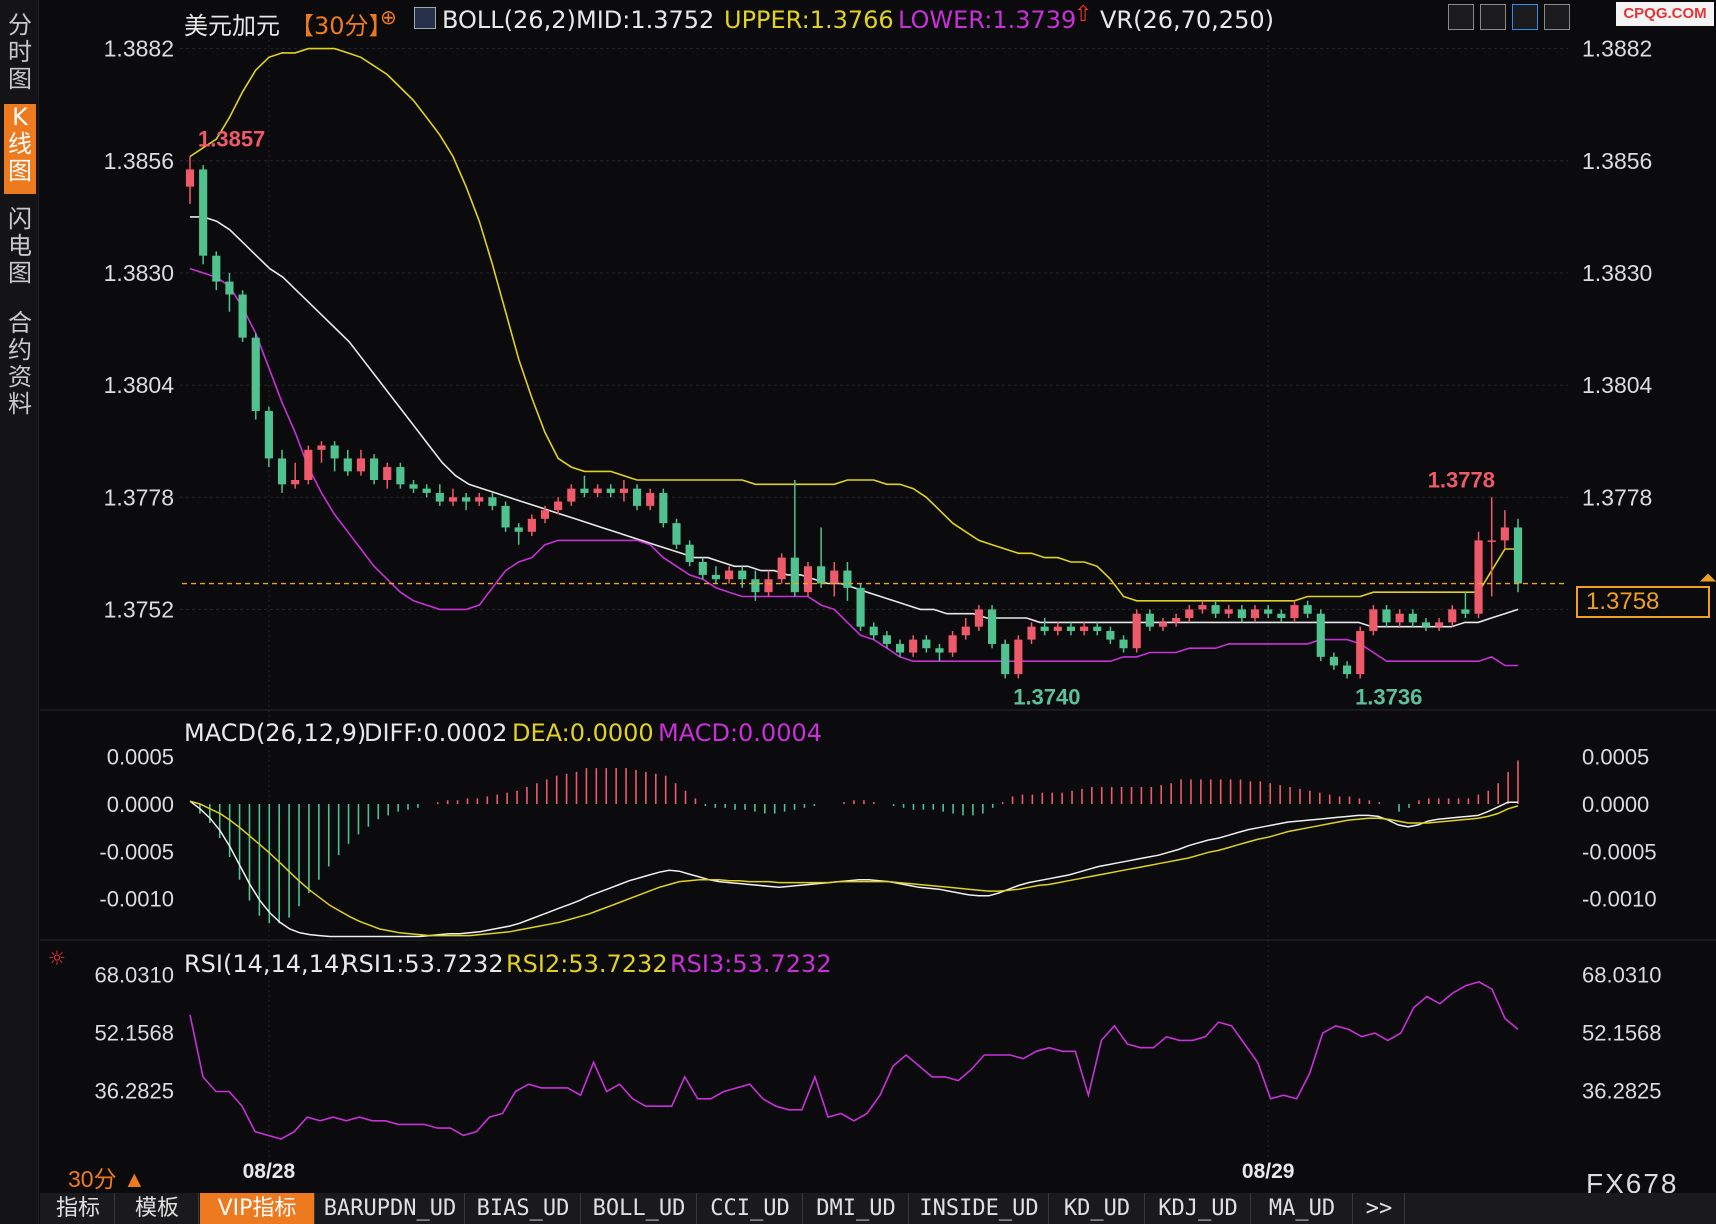 Image resolution: width=1716 pixels, height=1224 pixels. I want to click on extreme-price-label: 1.3736, so click(1388, 696).